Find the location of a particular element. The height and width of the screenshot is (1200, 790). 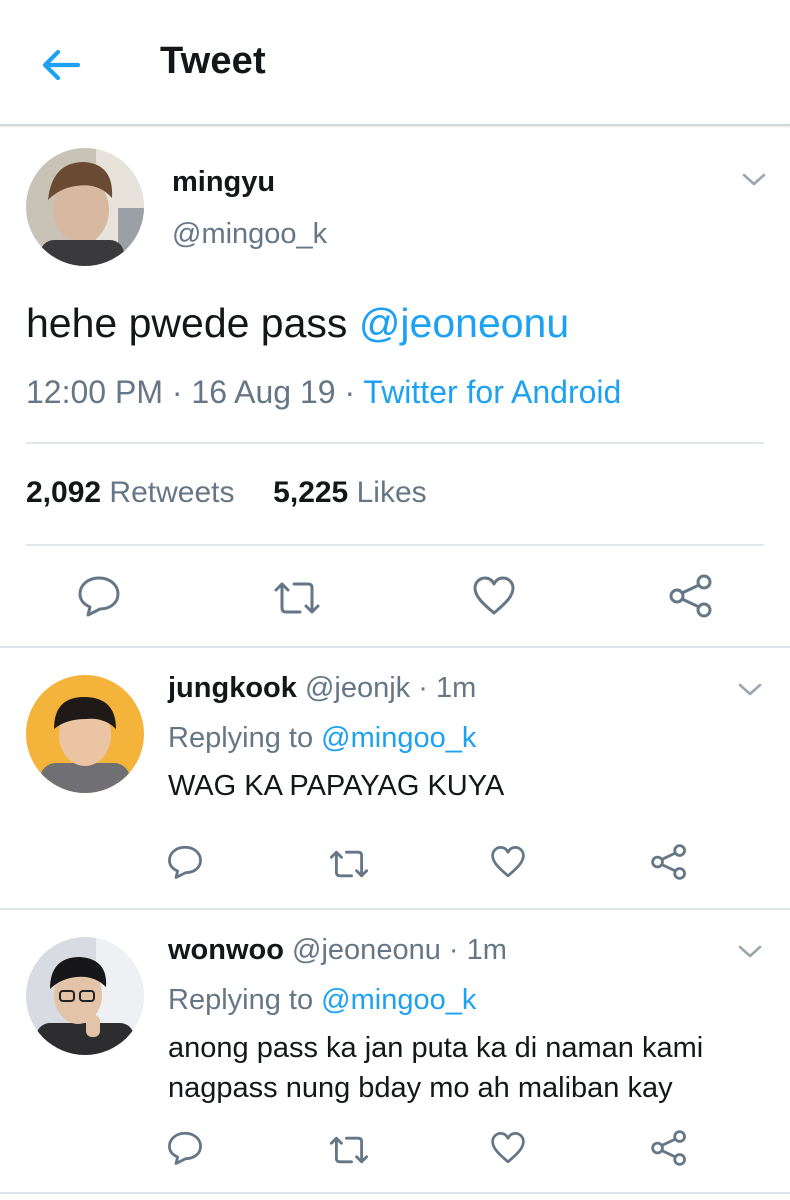

page-title: Tweet is located at coordinates (213, 61).